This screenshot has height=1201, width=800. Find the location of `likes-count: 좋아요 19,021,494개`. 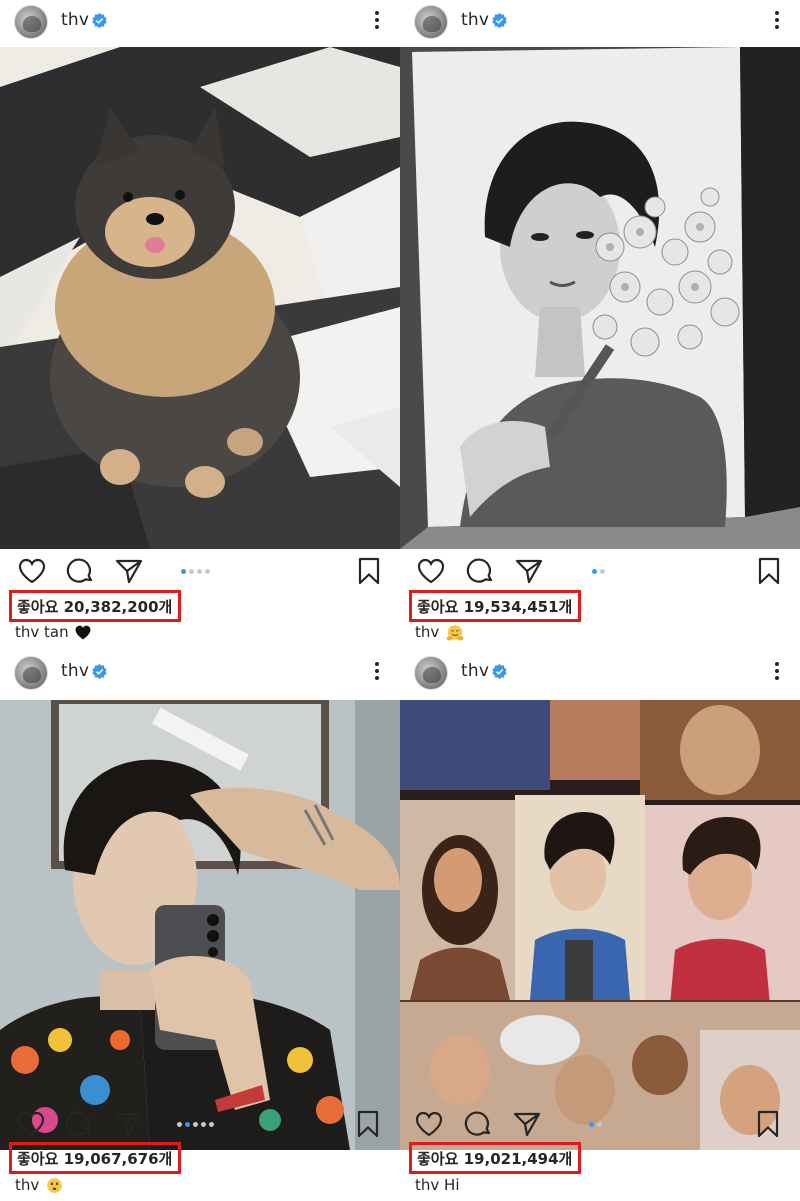

likes-count: 좋아요 19,021,494개 is located at coordinates (494, 1158).